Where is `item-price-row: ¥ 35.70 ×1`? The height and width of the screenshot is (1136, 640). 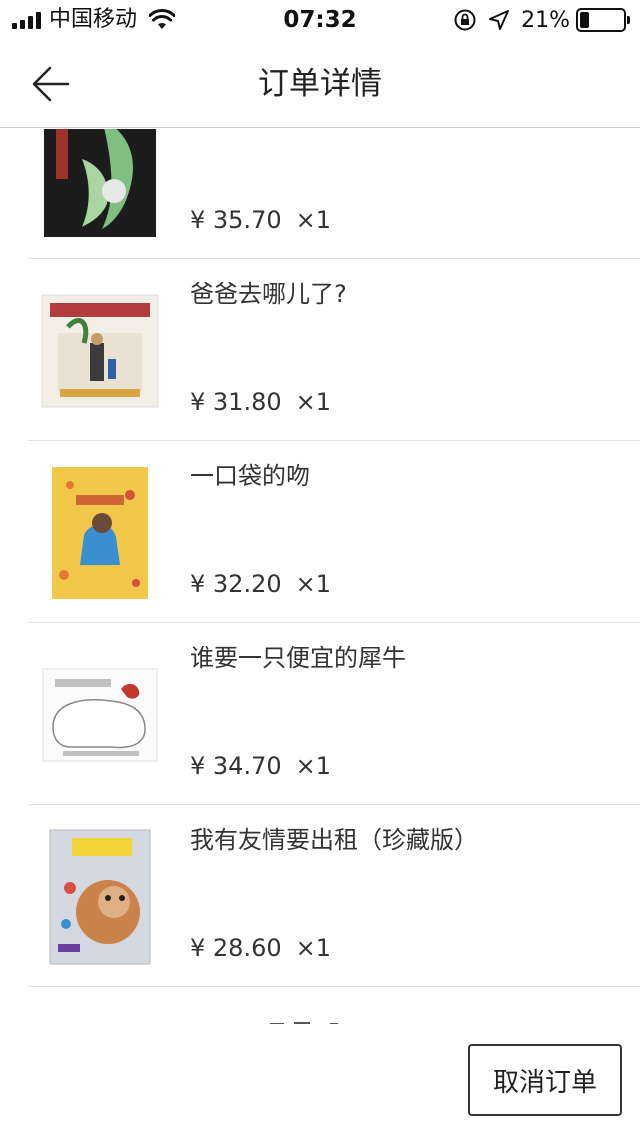
item-price-row: ¥ 35.70 ×1 is located at coordinates (260, 220).